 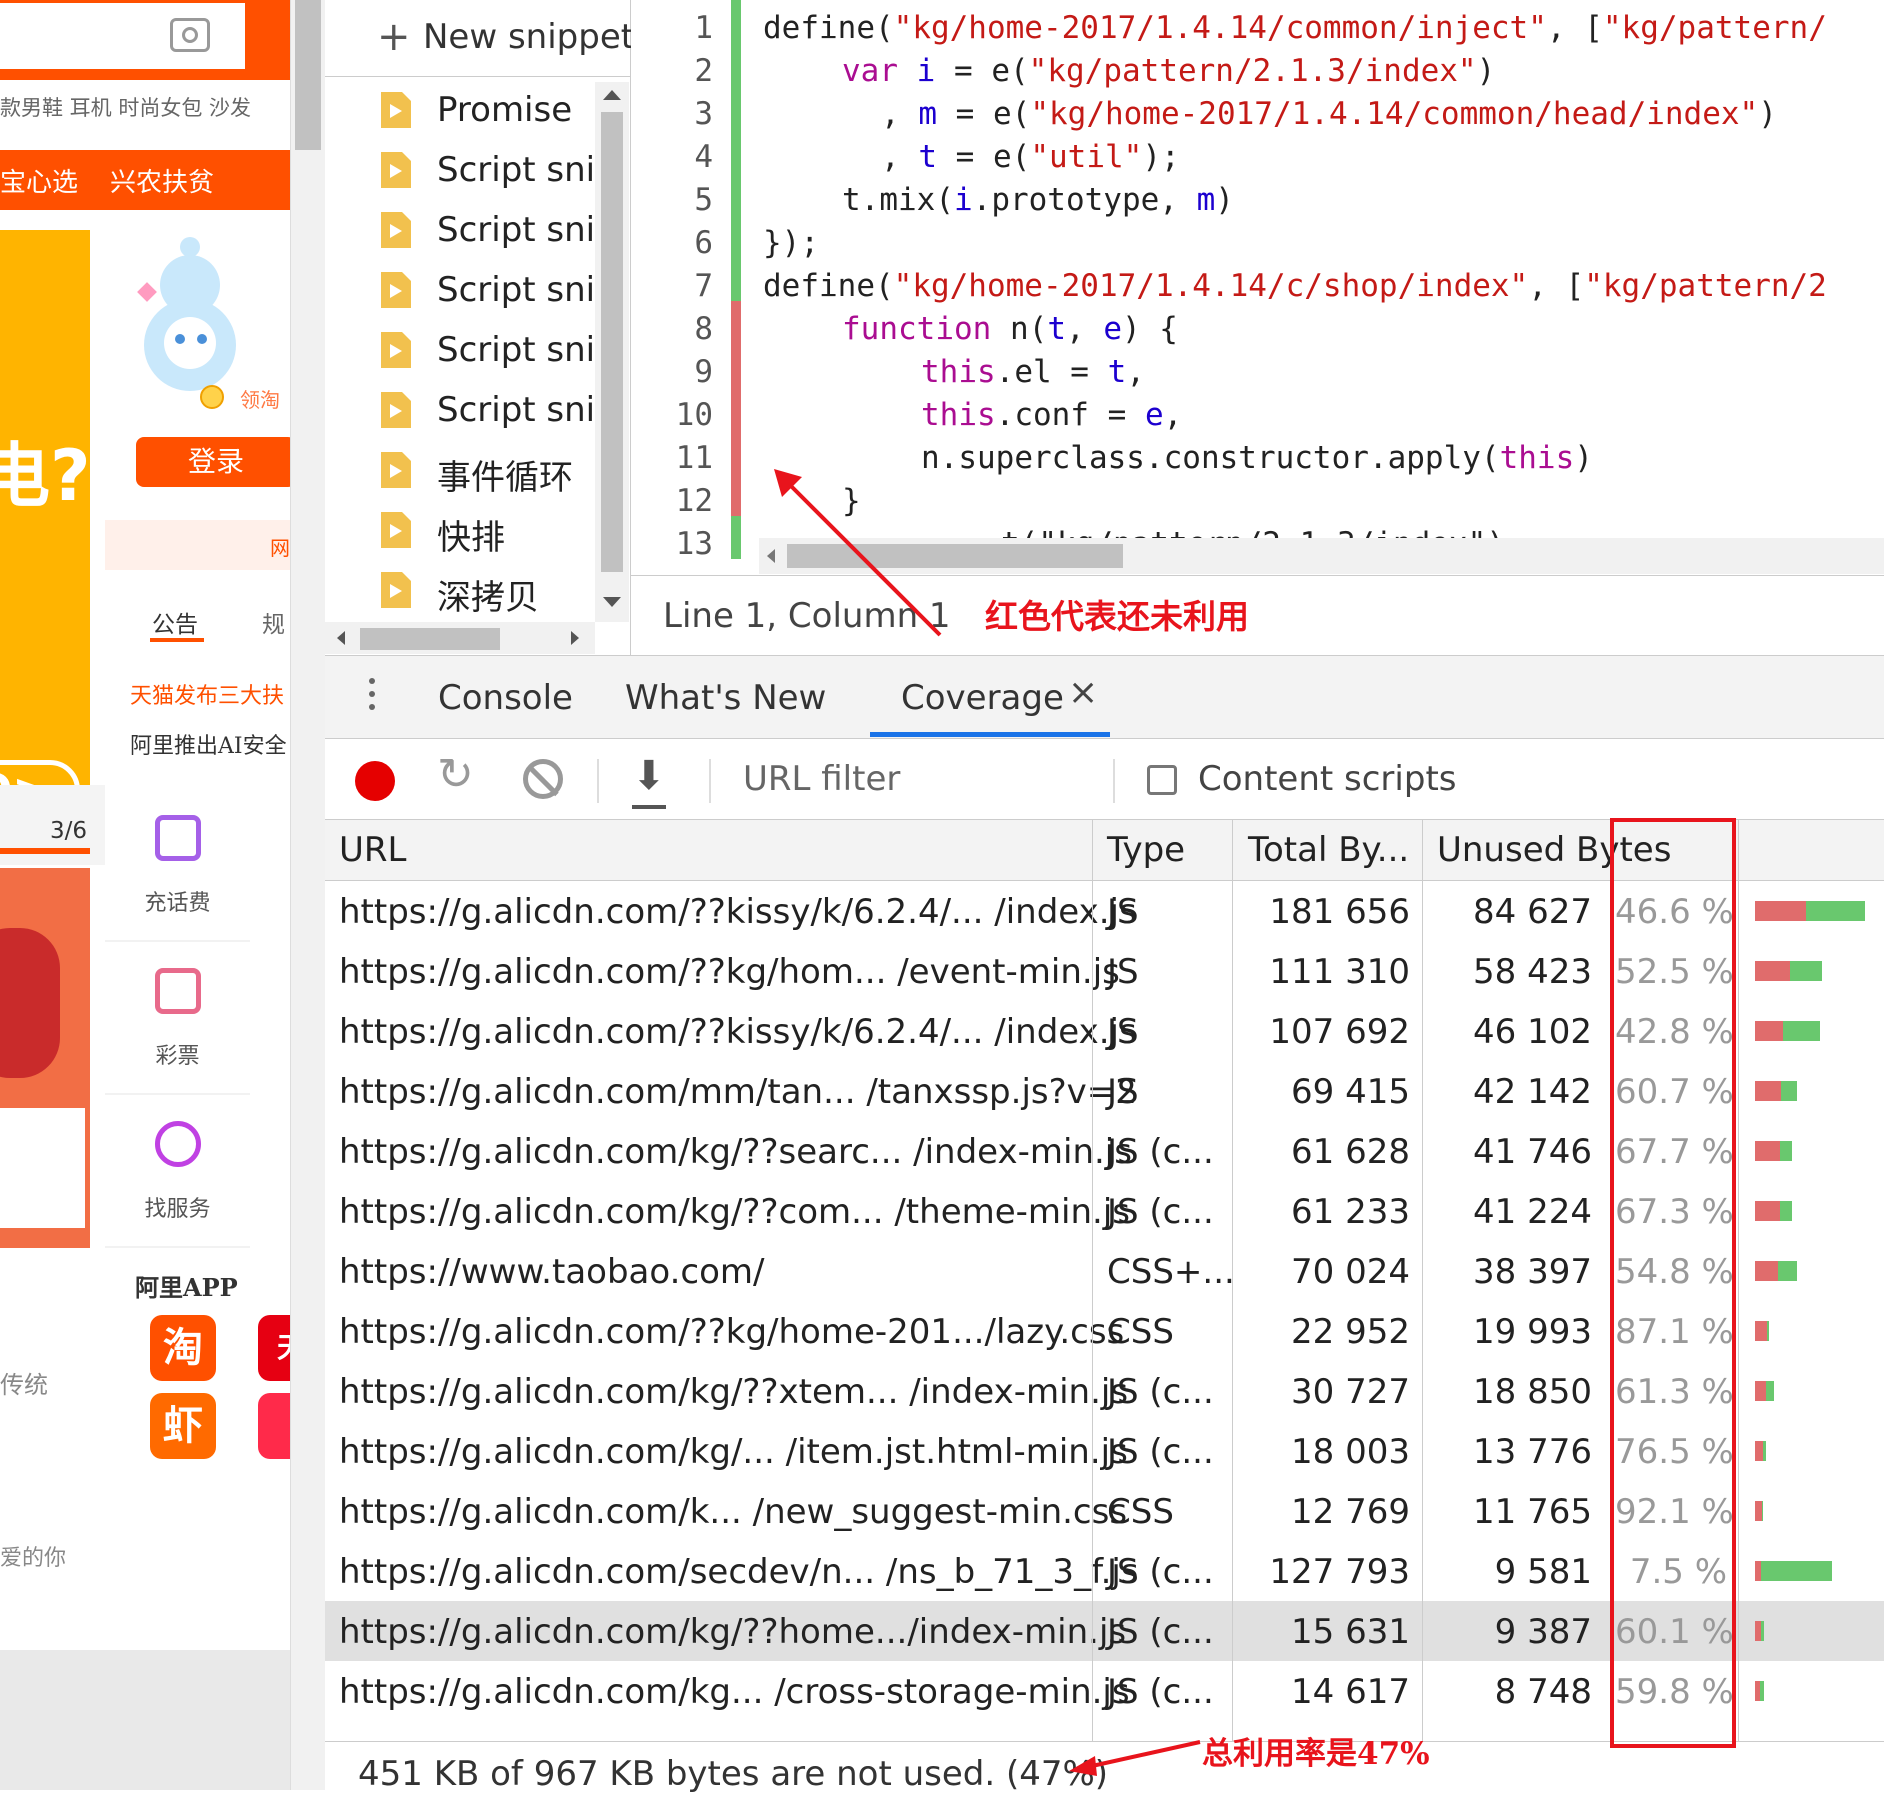 I want to click on news-item: 天猫发布三大扶, so click(x=207, y=694).